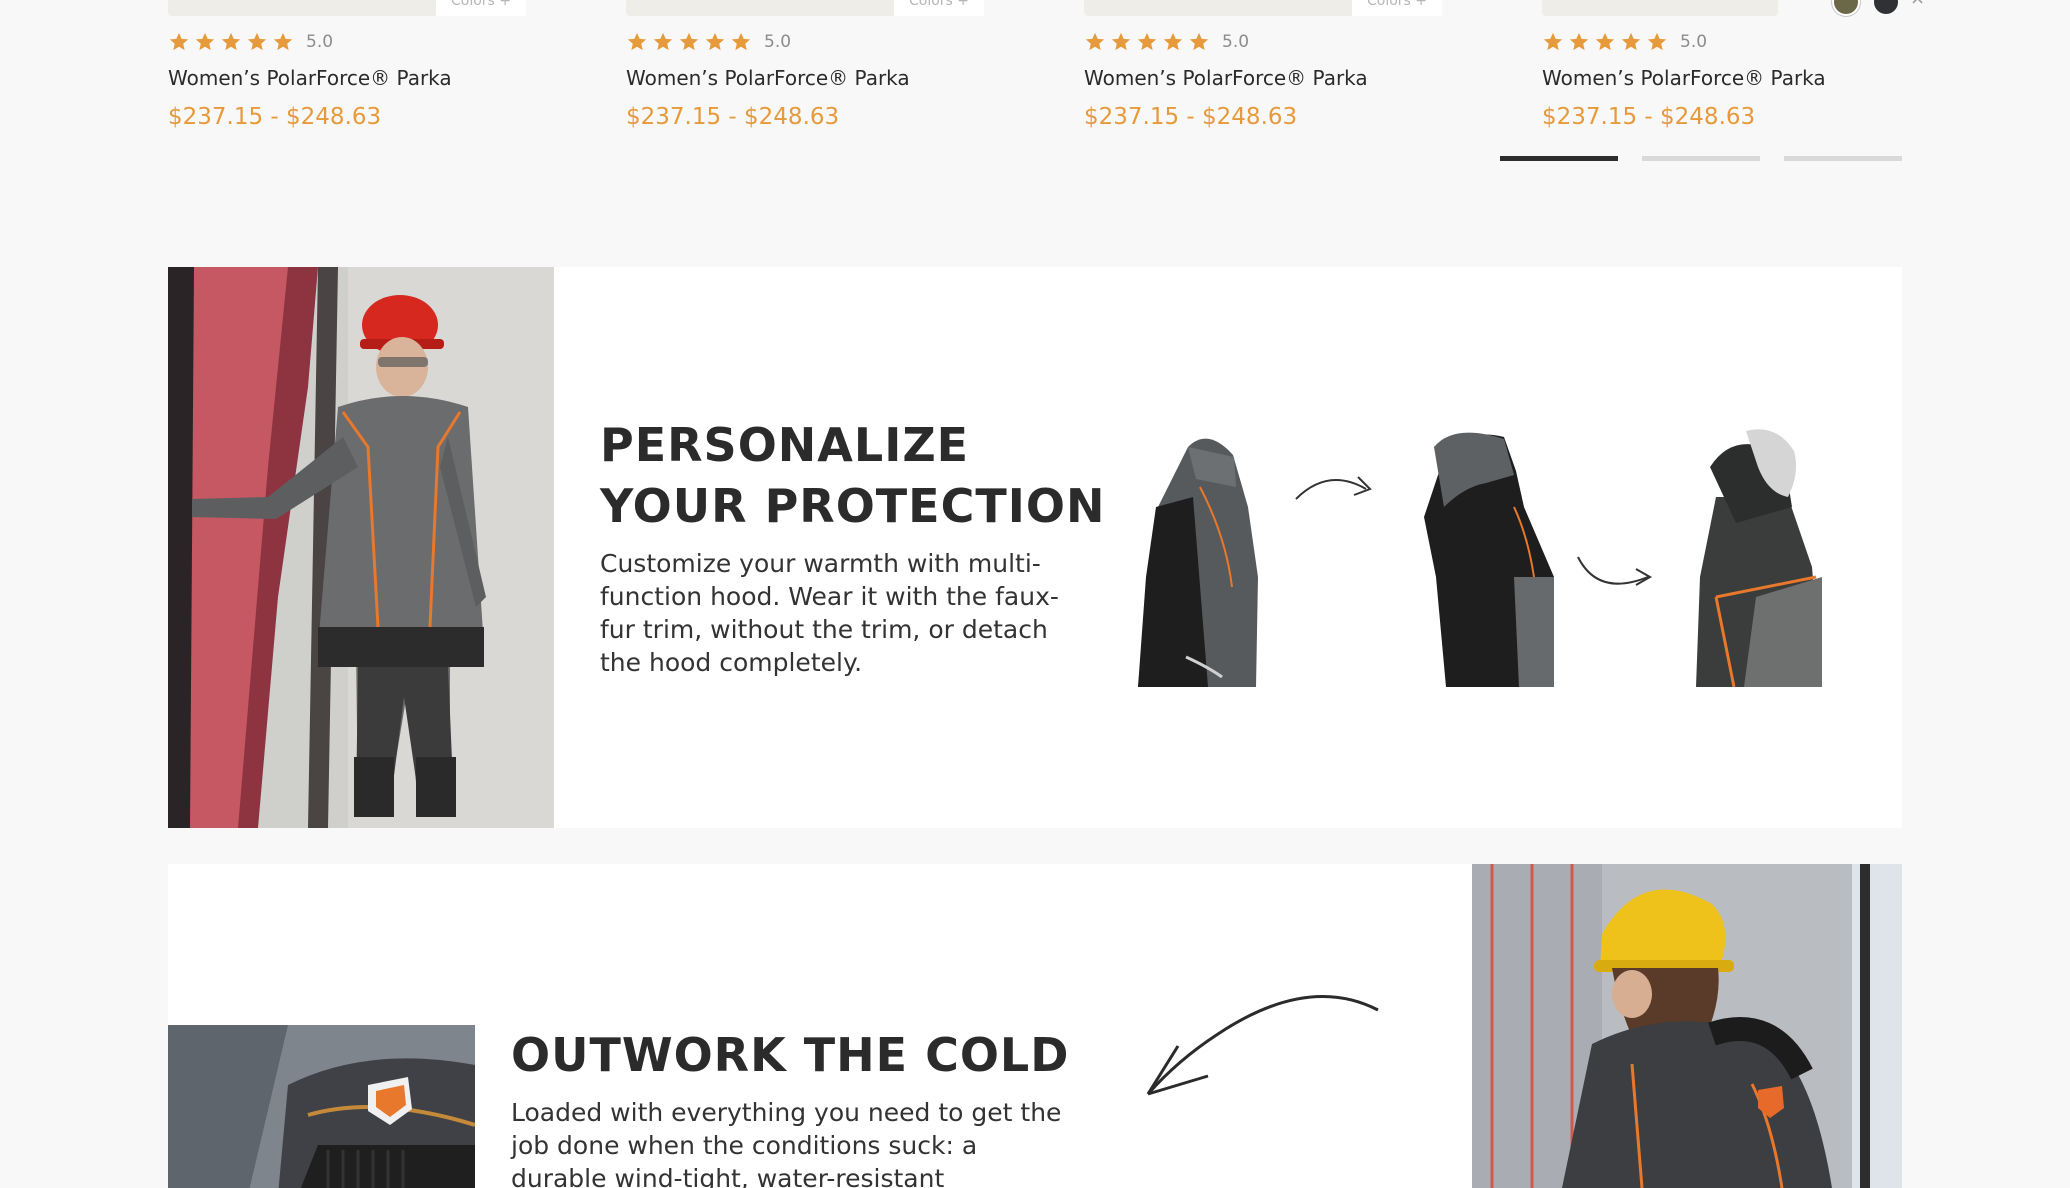 The height and width of the screenshot is (1188, 2070). What do you see at coordinates (1687, 1026) in the screenshot?
I see `worker-yellow-helmet-photo` at bounding box center [1687, 1026].